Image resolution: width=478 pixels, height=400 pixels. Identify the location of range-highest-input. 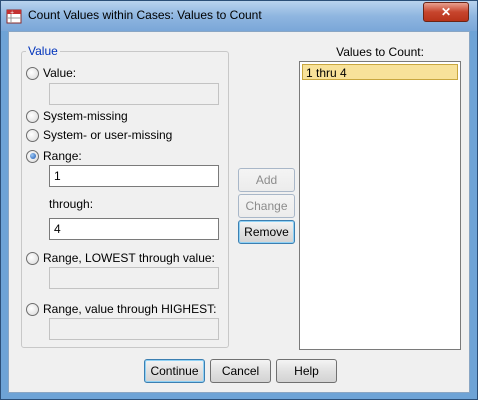
(134, 329).